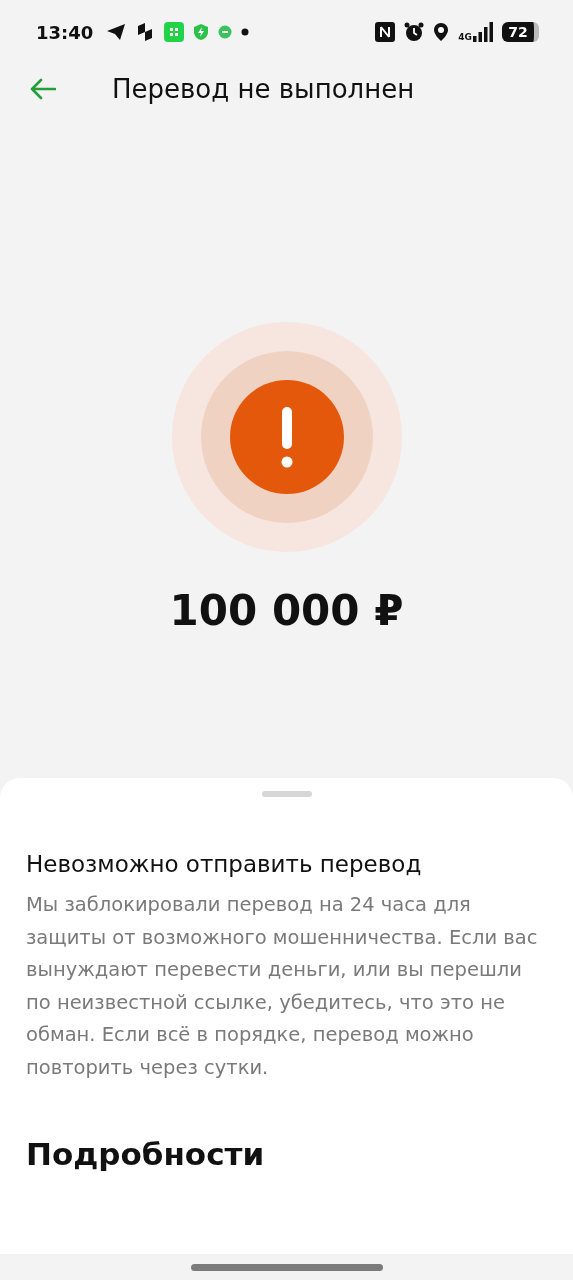 This screenshot has width=573, height=1280. Describe the element at coordinates (282, 986) in the screenshot. I see `sheet-message: Мы заблокировали перевод на 24 часа для защиты от возможного мошенничества. Если вас вынуждают перевести деньги, или вы перешли по неизвестной ссылке, убедитесь, что это не обман. Если всё в порядке, перевод можно повторить через сутки.` at that location.